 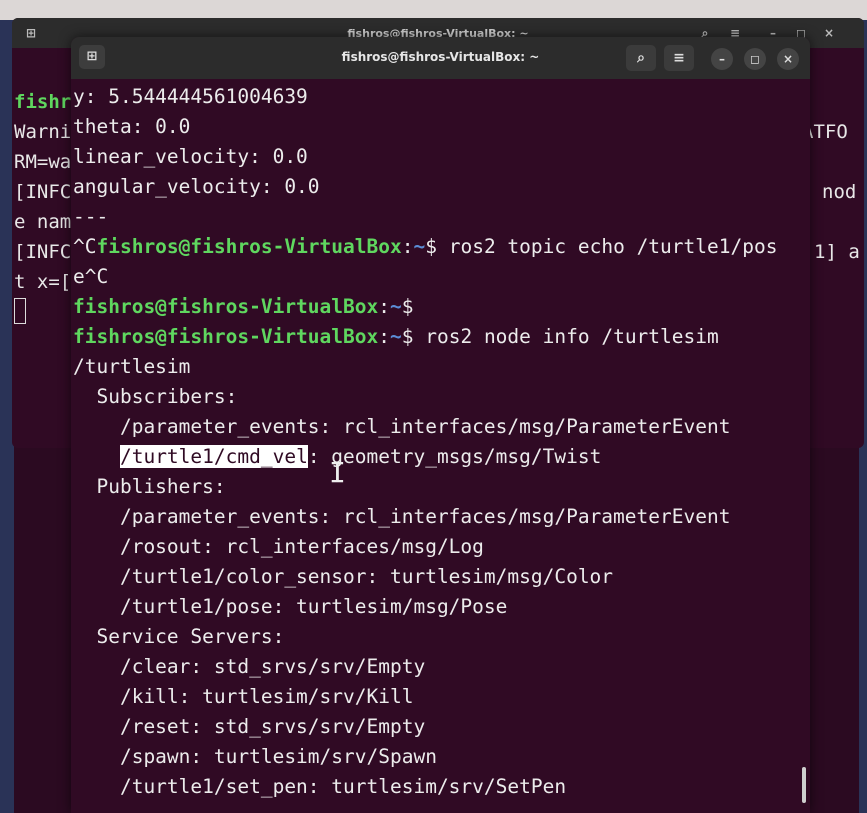 What do you see at coordinates (837, 252) in the screenshot?
I see `terminal-fragment: 1] a` at bounding box center [837, 252].